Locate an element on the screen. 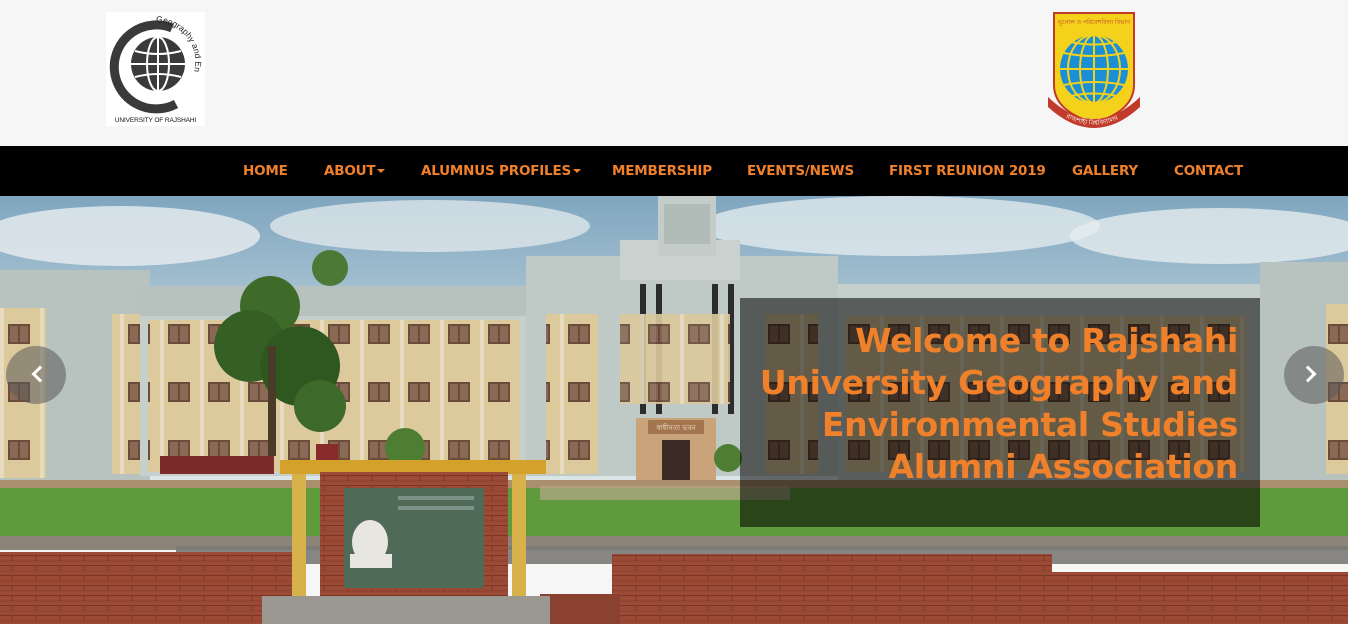  hero-caption-line-1: Welcome to Rajshahi is located at coordinates (1046, 340).